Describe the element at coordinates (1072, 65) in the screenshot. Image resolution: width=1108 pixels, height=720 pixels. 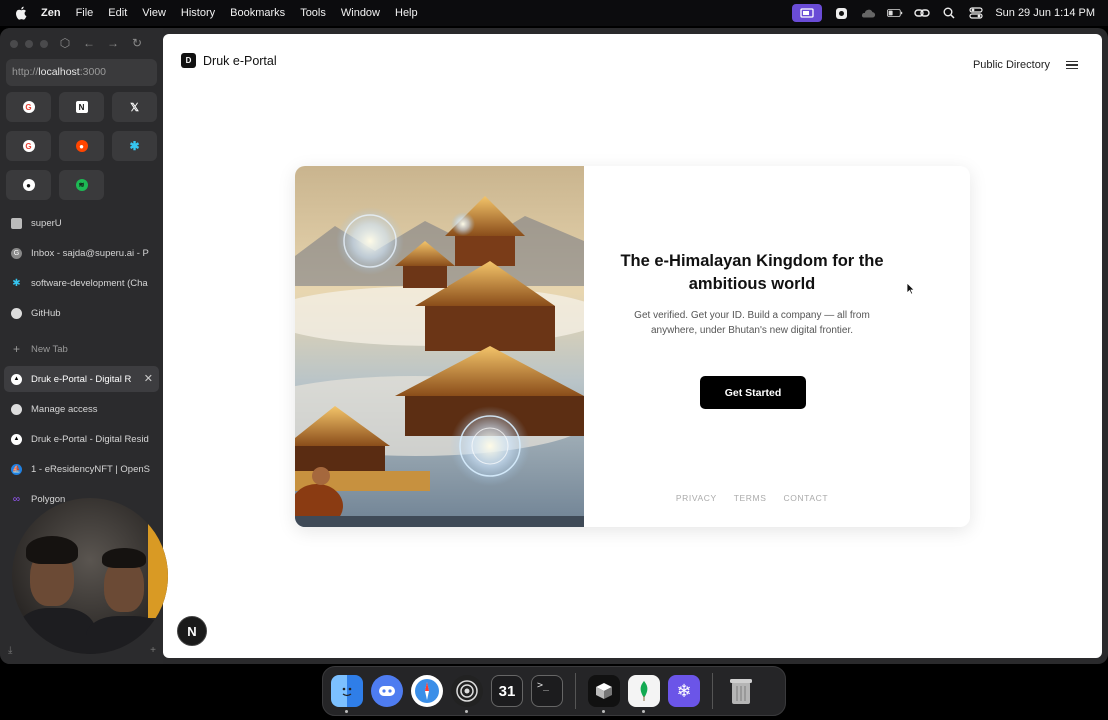
I see `hamburger-menu-icon` at that location.